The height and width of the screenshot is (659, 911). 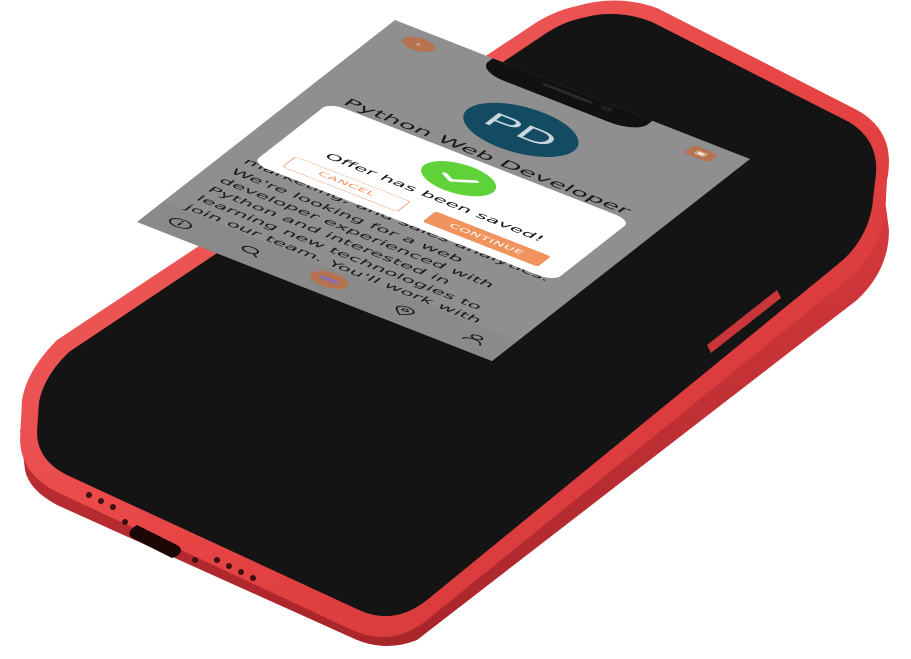 What do you see at coordinates (607, 108) in the screenshot?
I see `front-camera` at bounding box center [607, 108].